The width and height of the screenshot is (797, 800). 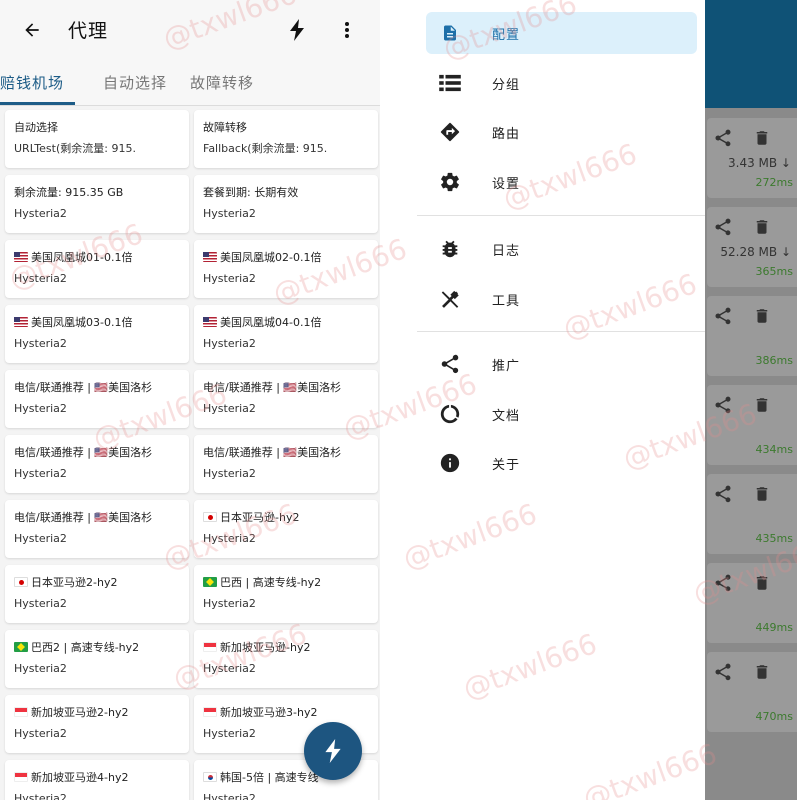 What do you see at coordinates (271, 322) in the screenshot?
I see `proxy-name: 美国凤凰城04-0.1倍` at bounding box center [271, 322].